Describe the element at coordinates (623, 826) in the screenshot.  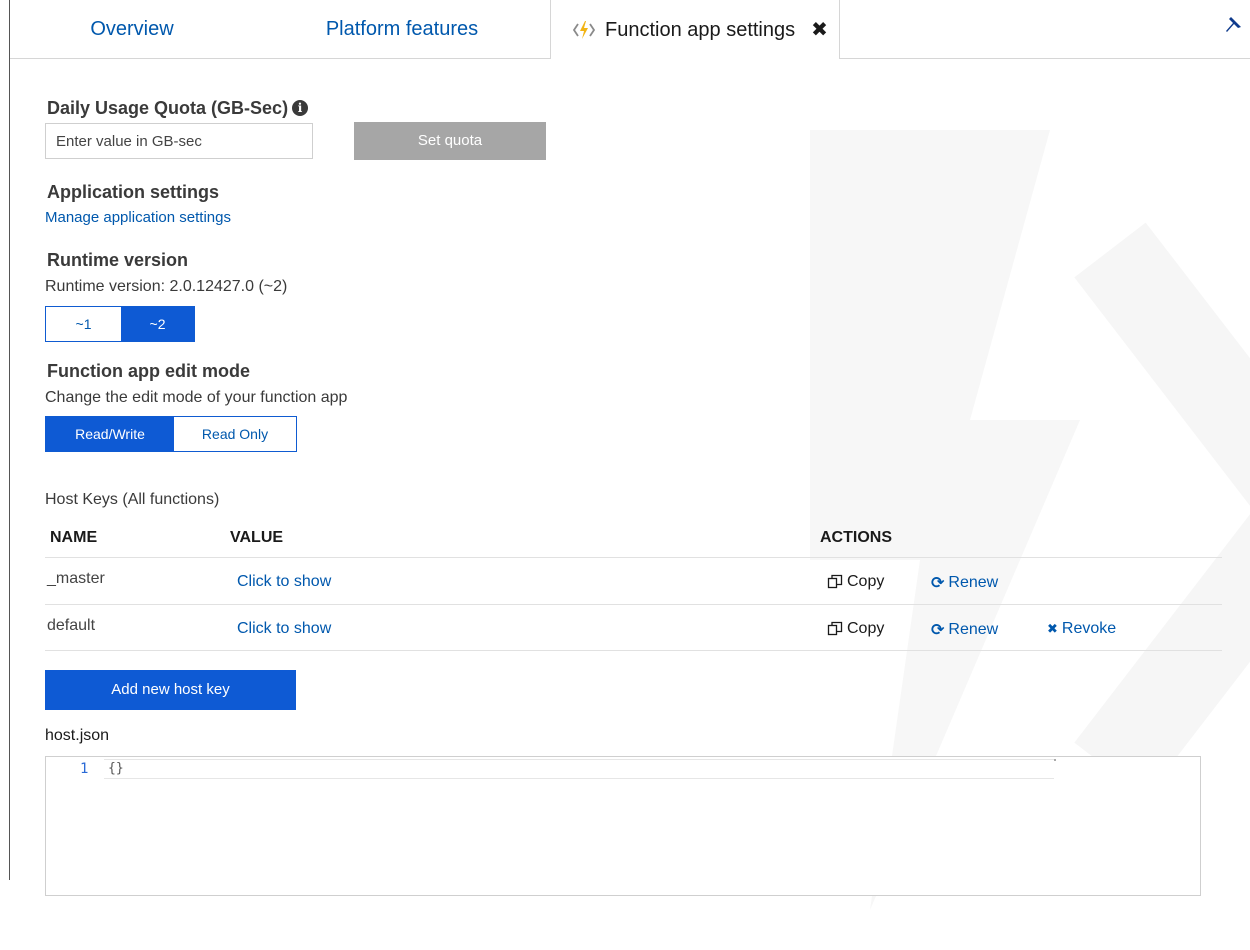
I see `host-json-editor: 1 {}` at that location.